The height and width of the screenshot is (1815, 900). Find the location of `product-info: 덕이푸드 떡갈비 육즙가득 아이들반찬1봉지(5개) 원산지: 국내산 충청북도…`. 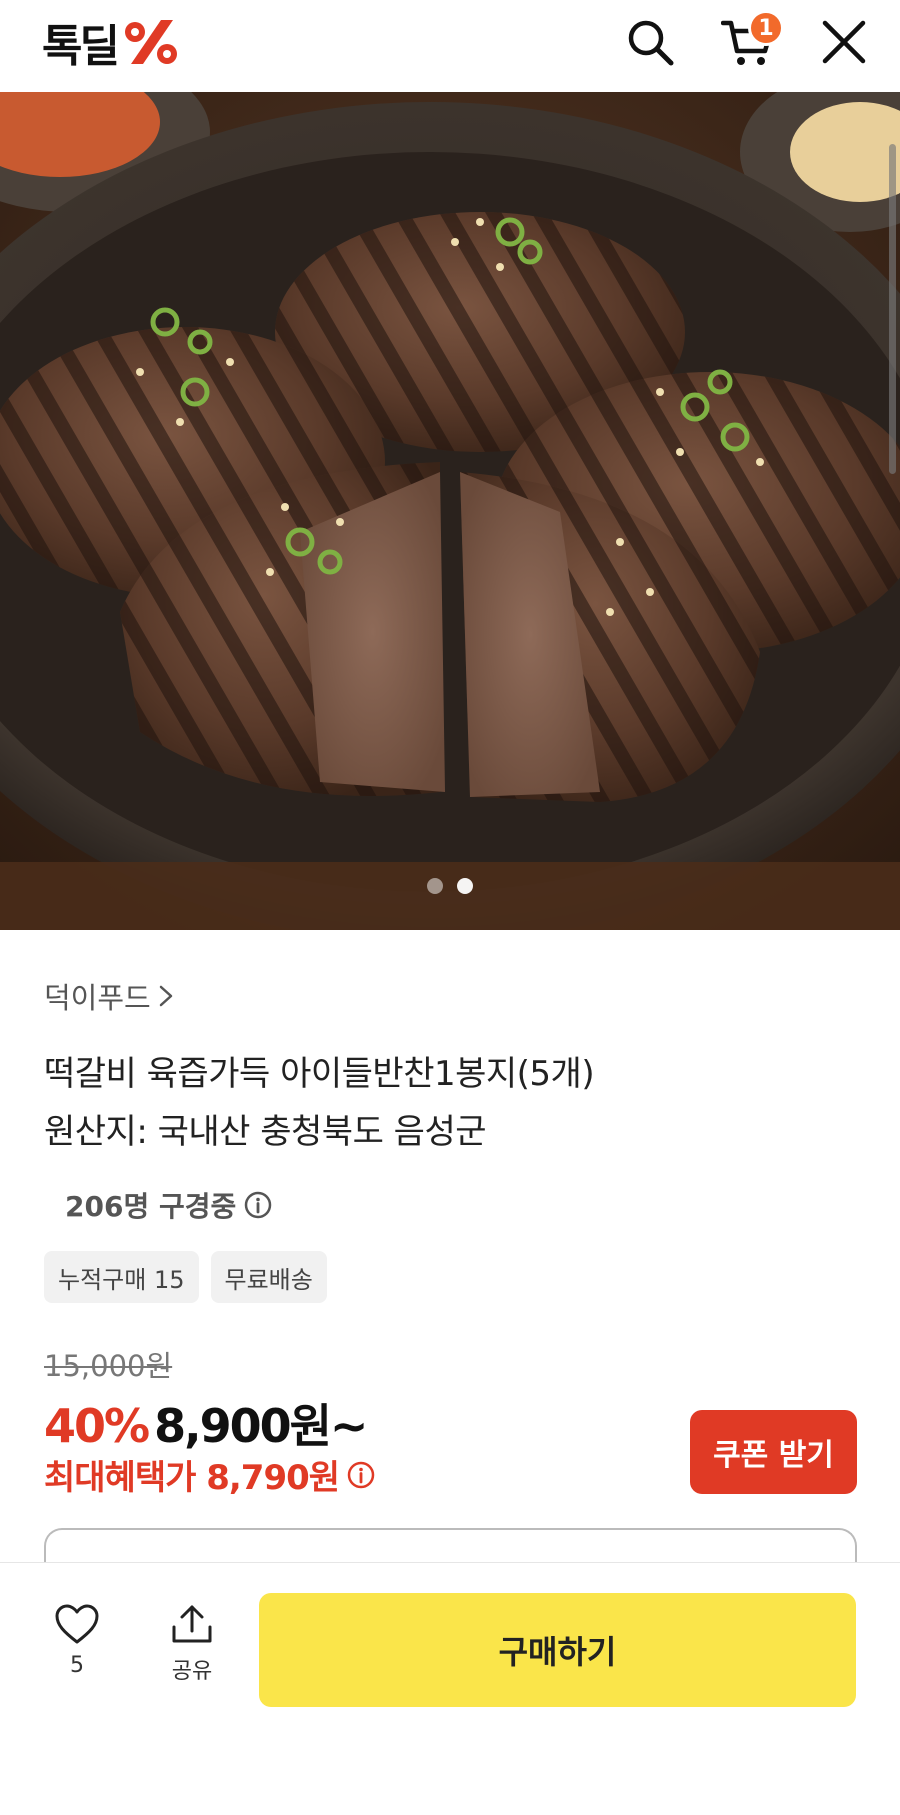

product-info: 덕이푸드 떡갈비 육즙가득 아이들반찬1봉지(5개) 원산지: 국내산 충청북도… is located at coordinates (450, 1068).